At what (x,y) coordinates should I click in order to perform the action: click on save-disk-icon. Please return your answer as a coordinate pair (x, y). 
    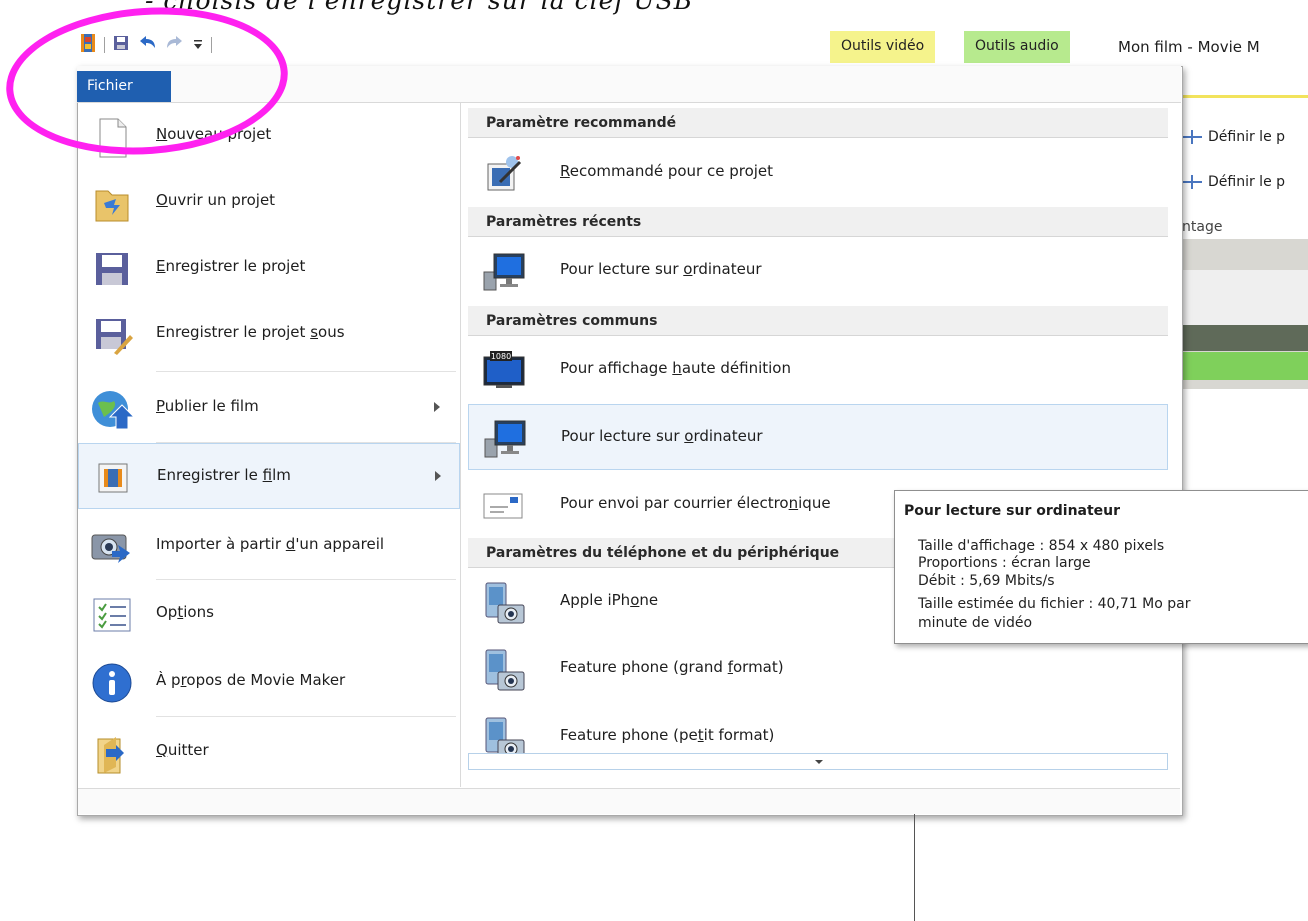
    Looking at the image, I should click on (112, 269).